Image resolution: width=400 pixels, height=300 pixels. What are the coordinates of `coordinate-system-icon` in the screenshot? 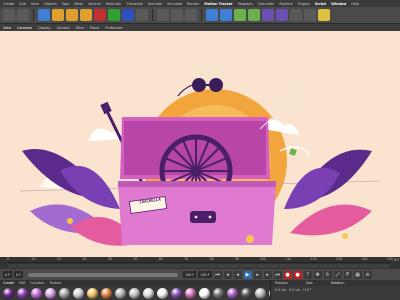 It's located at (142, 15).